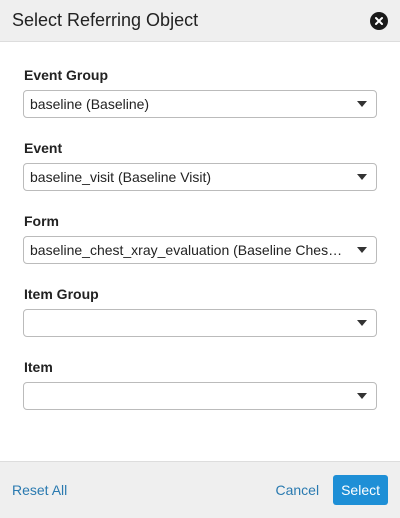 The image size is (400, 518). I want to click on event-group-field: Event Group baseline (Baseline), so click(200, 92).